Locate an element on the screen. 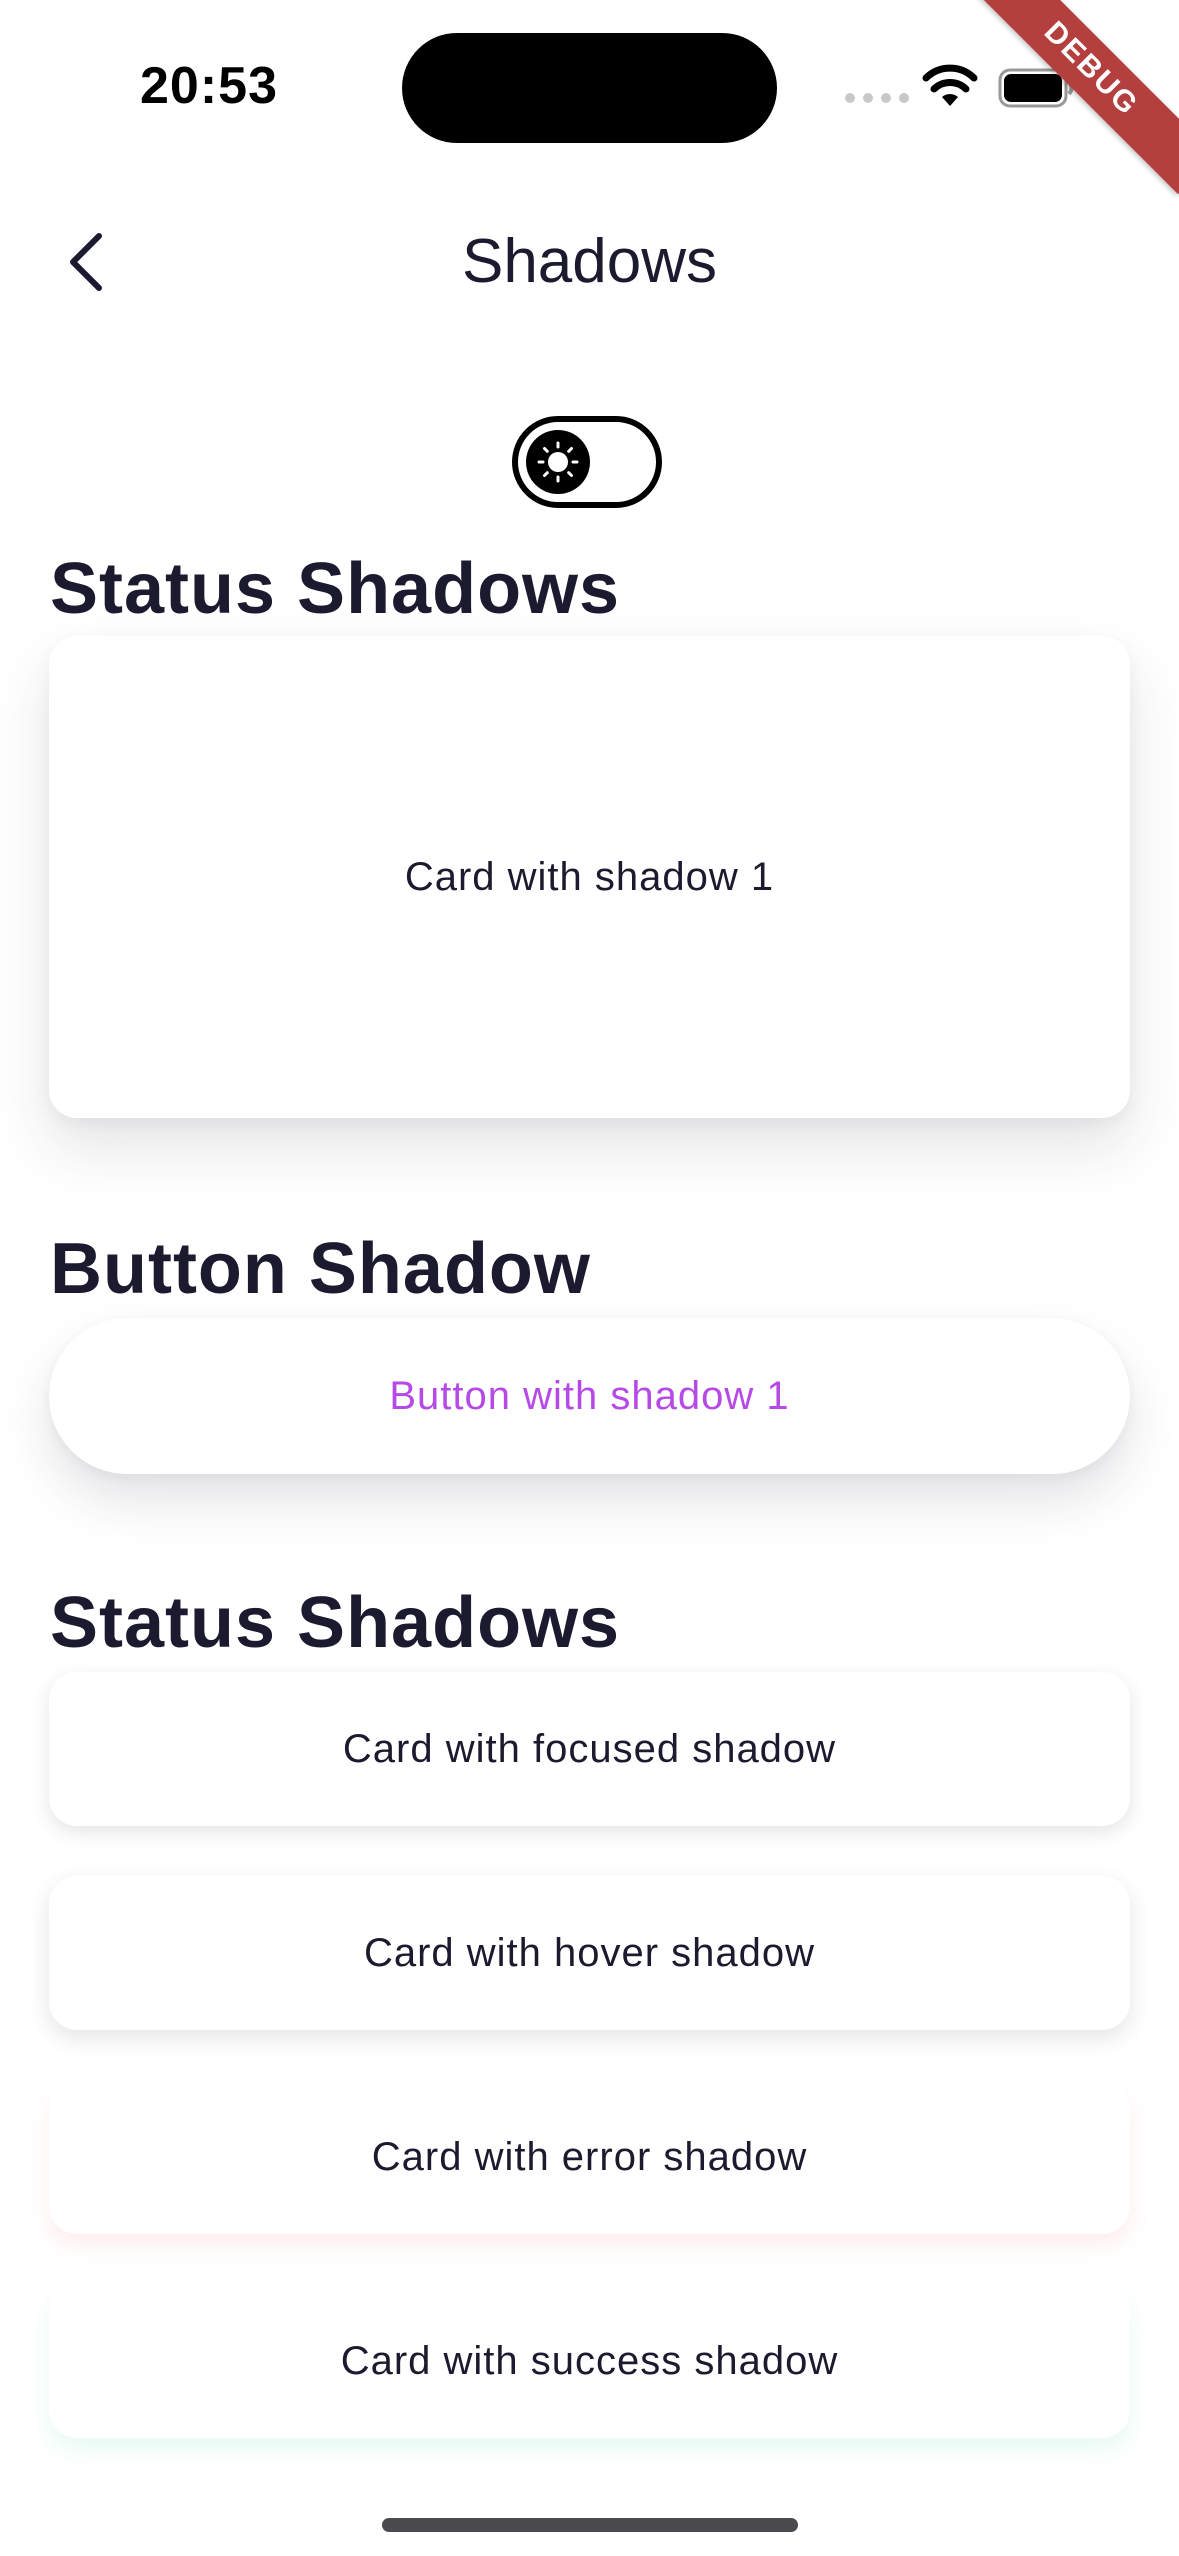  card-label: Card with success shadow is located at coordinates (589, 2360).